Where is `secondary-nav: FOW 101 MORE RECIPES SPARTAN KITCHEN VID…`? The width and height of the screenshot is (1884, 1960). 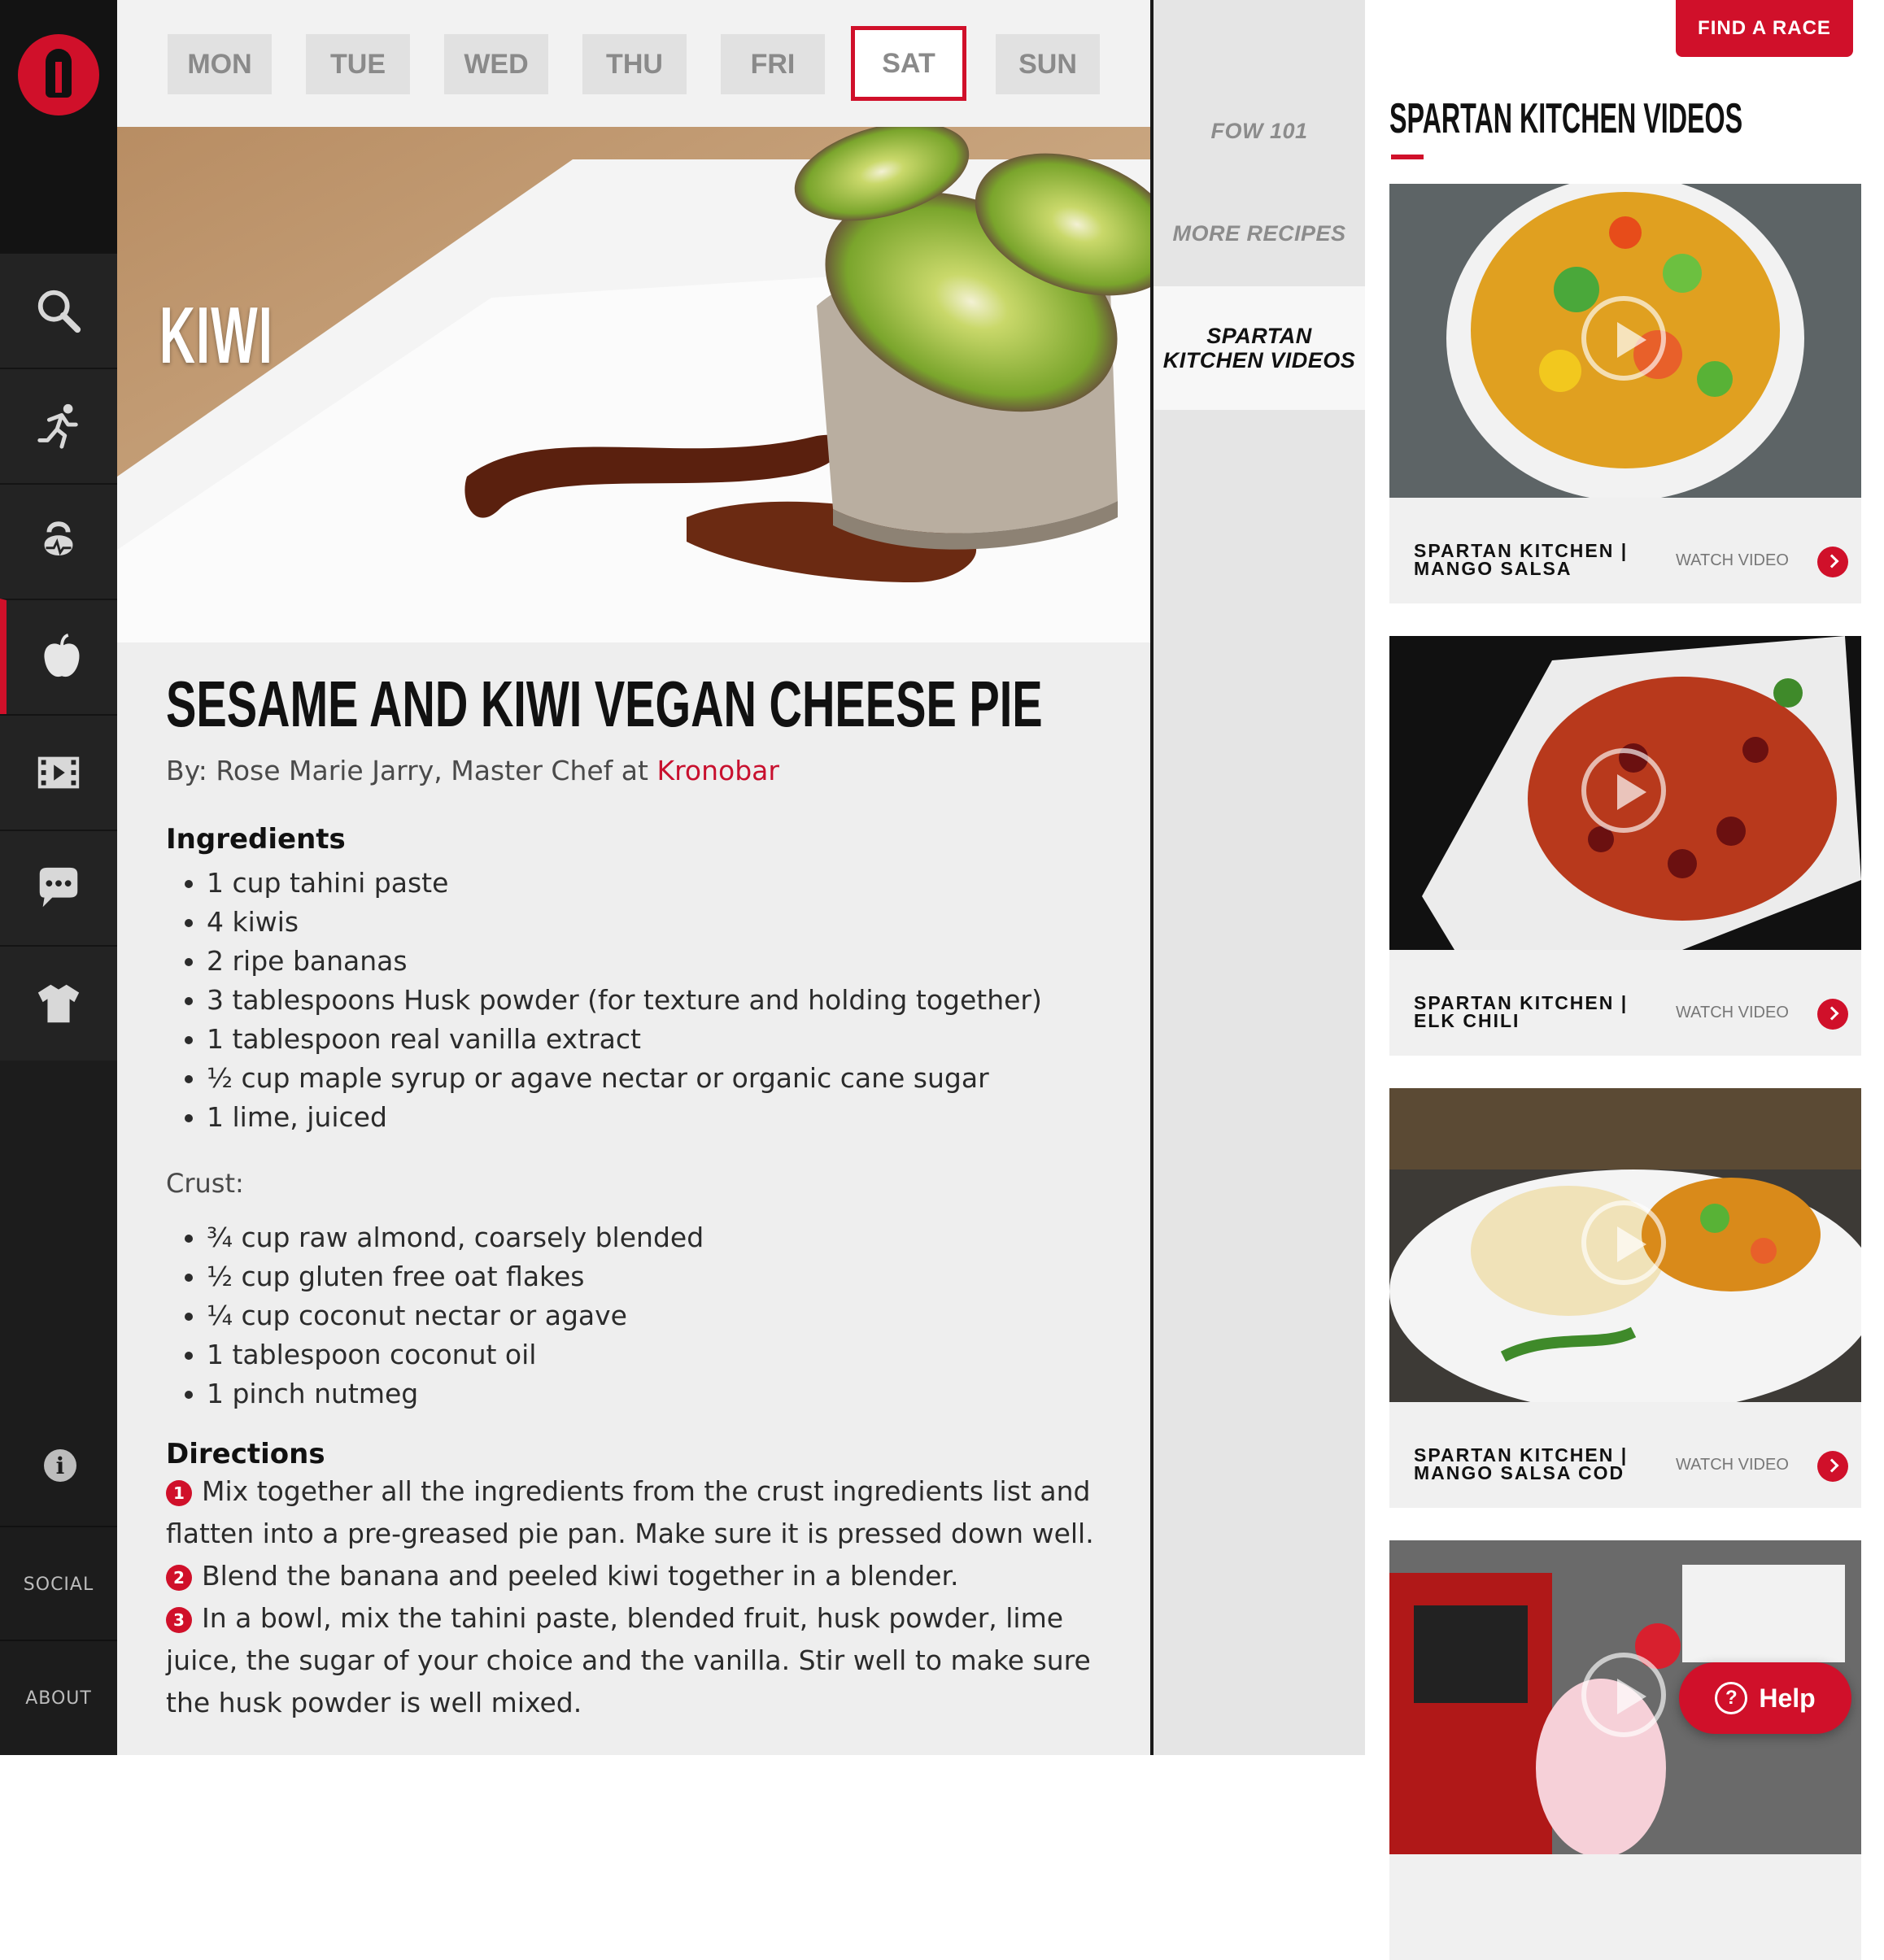 secondary-nav: FOW 101 MORE RECIPES SPARTAN KITCHEN VID… is located at coordinates (1259, 878).